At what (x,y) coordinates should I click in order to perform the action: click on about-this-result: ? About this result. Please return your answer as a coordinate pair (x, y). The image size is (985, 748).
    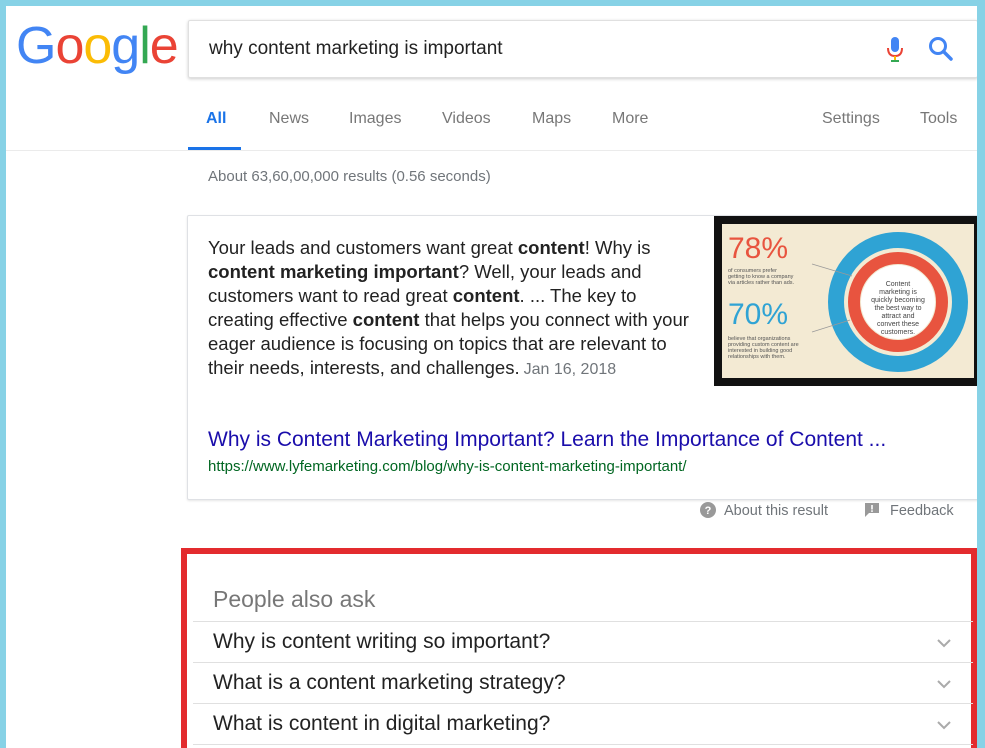
    Looking at the image, I should click on (764, 510).